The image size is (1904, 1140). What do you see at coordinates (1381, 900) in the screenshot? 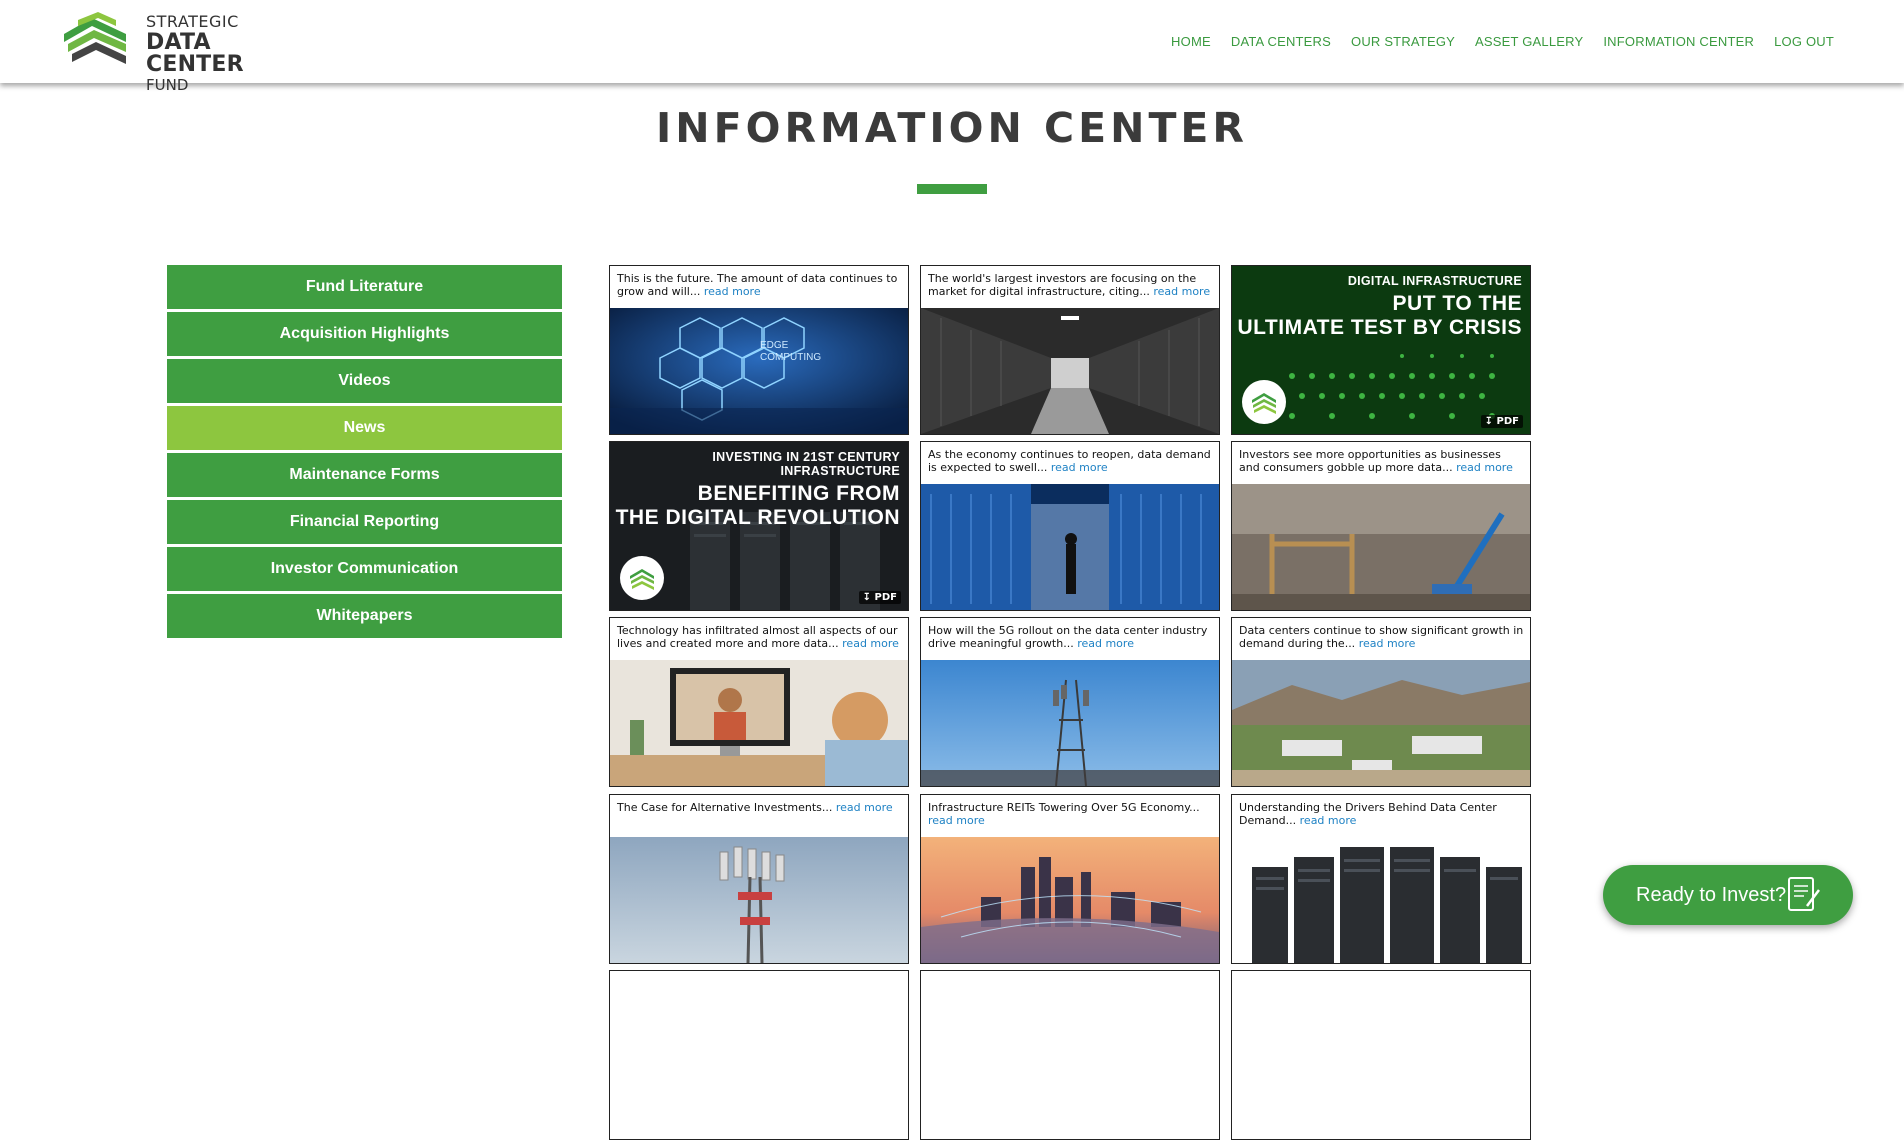
I see `server-cabinets-image` at bounding box center [1381, 900].